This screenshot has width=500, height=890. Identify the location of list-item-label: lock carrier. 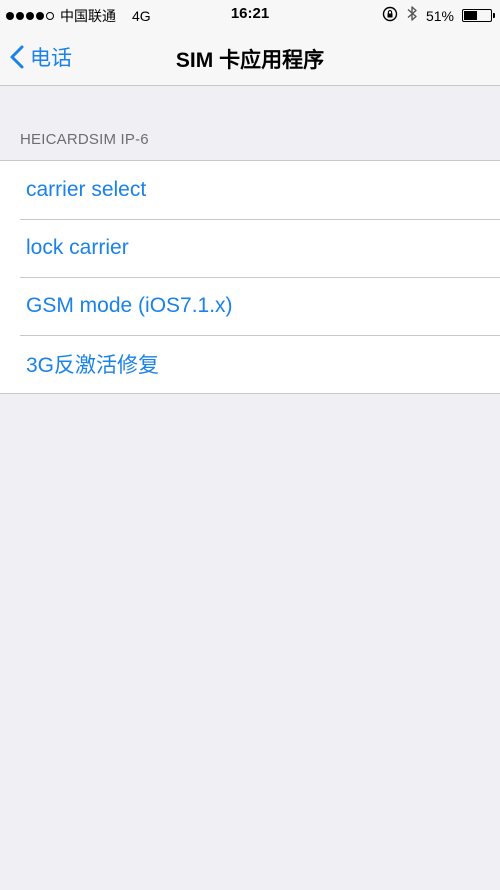
(77, 247).